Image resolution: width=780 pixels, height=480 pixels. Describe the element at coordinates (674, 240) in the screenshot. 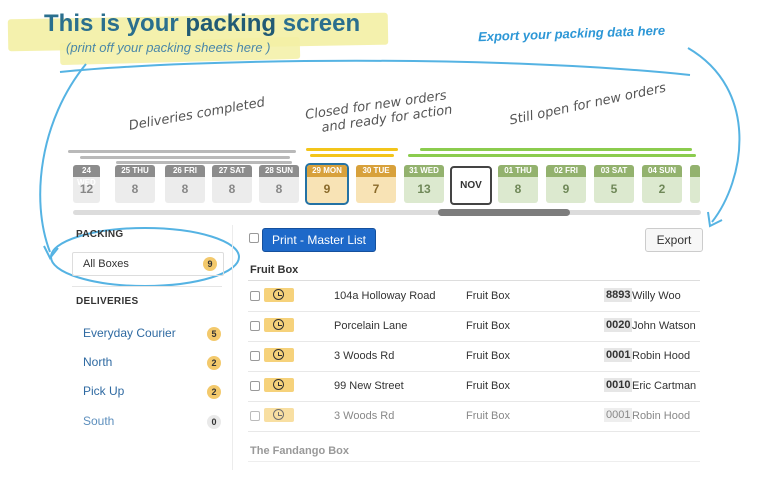

I see `export-button: Export` at that location.